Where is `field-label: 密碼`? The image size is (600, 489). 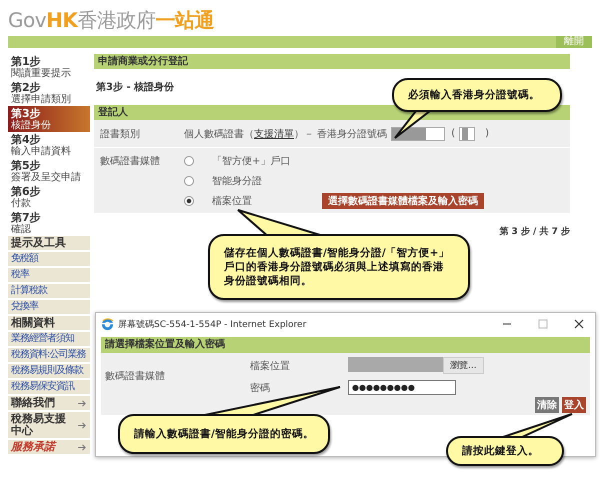 field-label: 密碼 is located at coordinates (260, 388).